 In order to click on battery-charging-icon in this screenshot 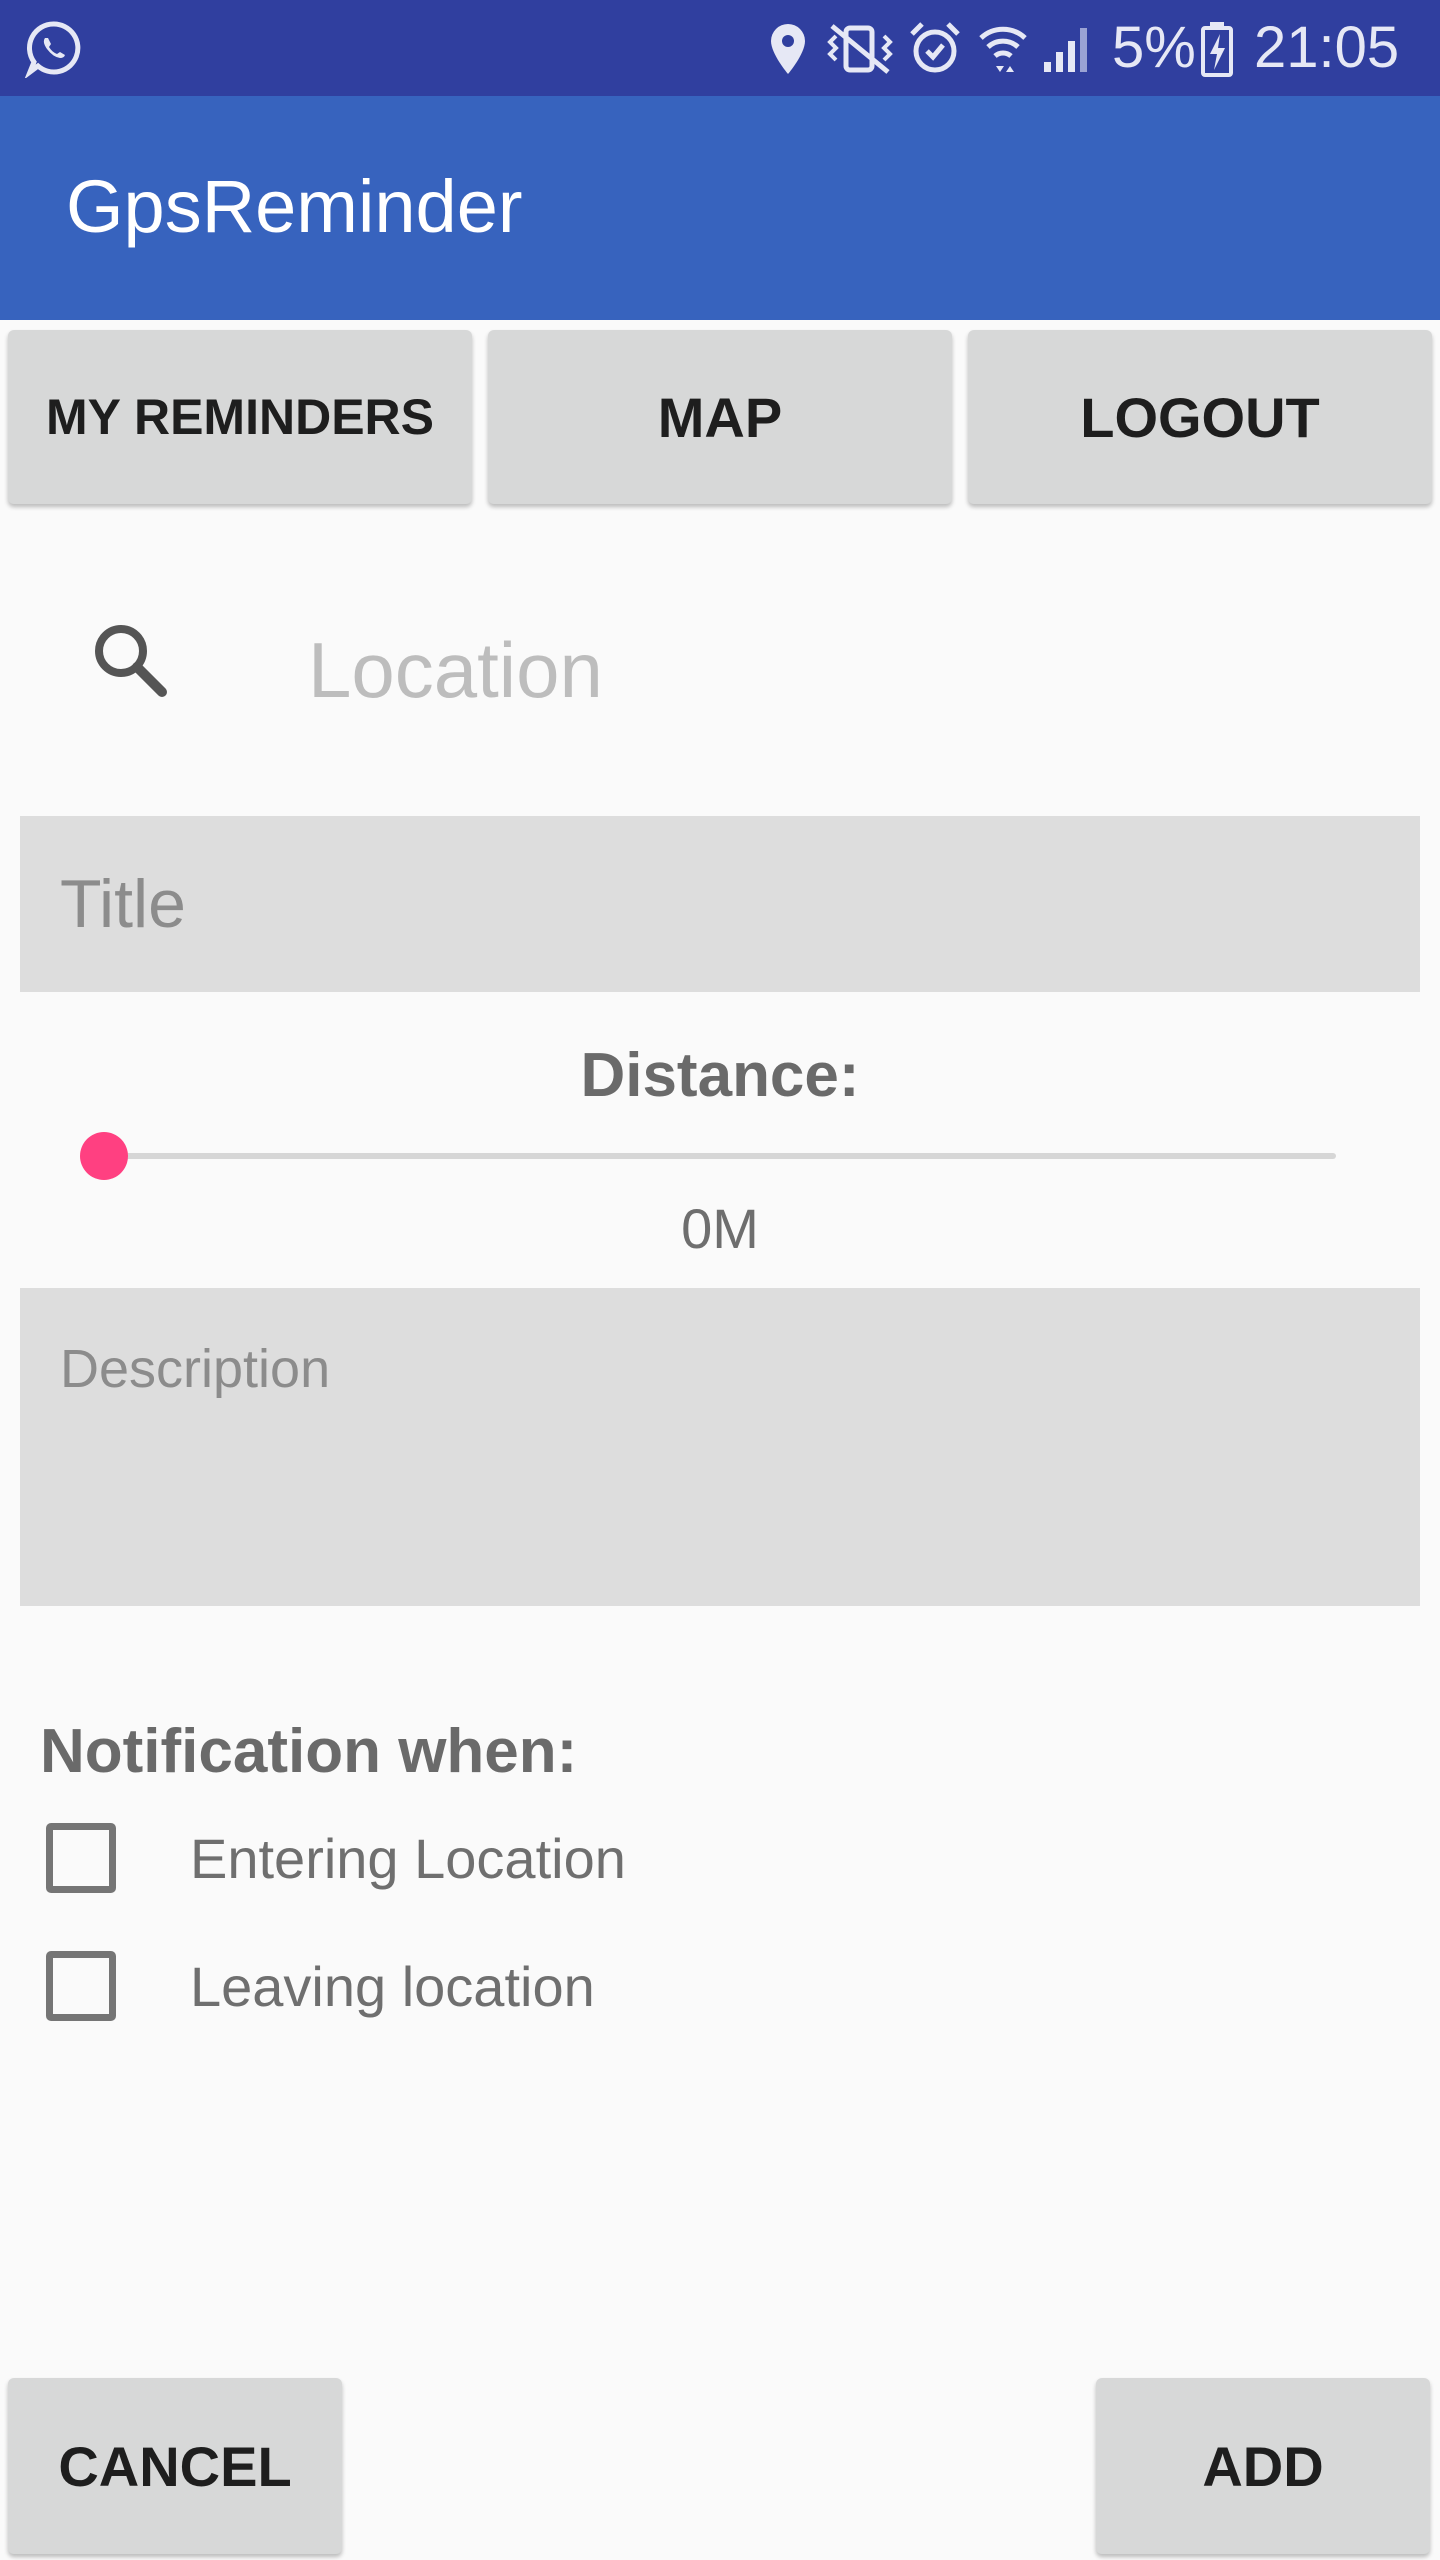, I will do `click(1217, 49)`.